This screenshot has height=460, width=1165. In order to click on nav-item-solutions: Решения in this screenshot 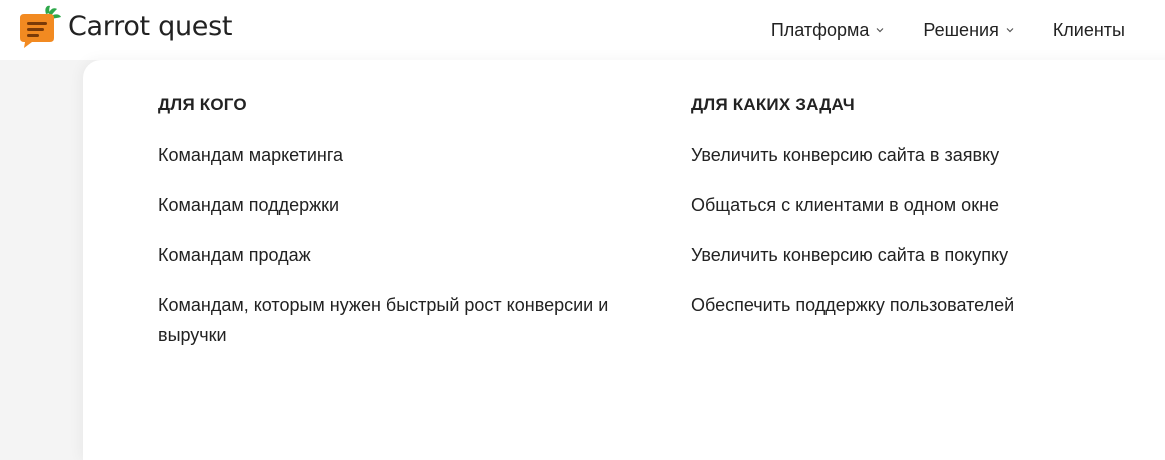, I will do `click(968, 30)`.